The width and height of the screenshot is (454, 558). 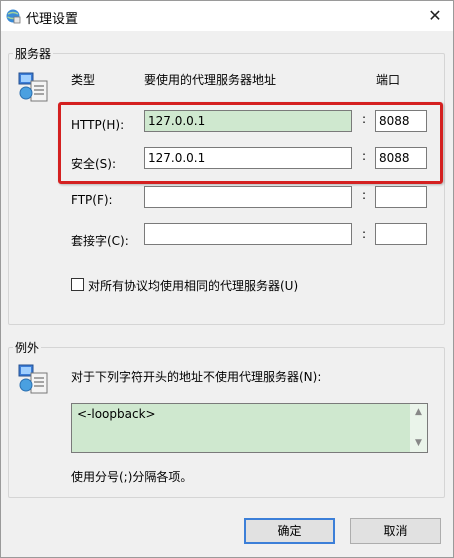 I want to click on title-bar: 代理设置 ✕, so click(x=227, y=16).